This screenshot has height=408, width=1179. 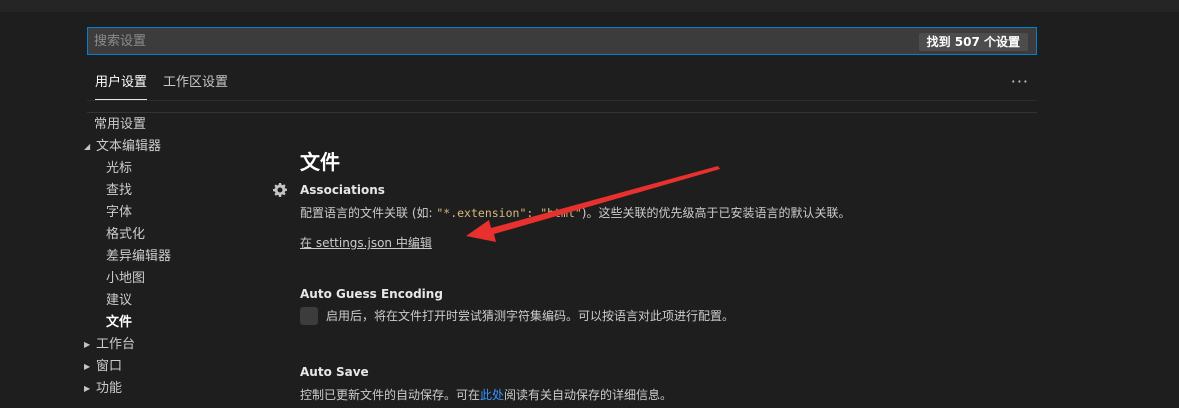 I want to click on toc-item-cursor: 光标, so click(x=119, y=169).